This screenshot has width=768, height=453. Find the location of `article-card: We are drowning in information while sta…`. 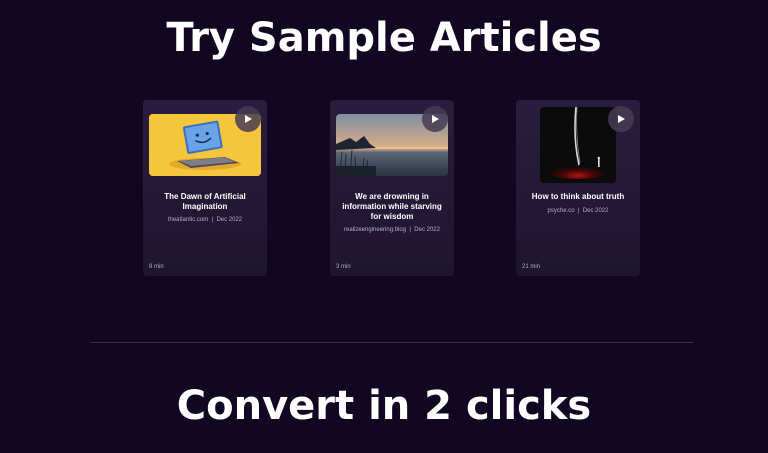

article-card: We are drowning in information while sta… is located at coordinates (392, 188).